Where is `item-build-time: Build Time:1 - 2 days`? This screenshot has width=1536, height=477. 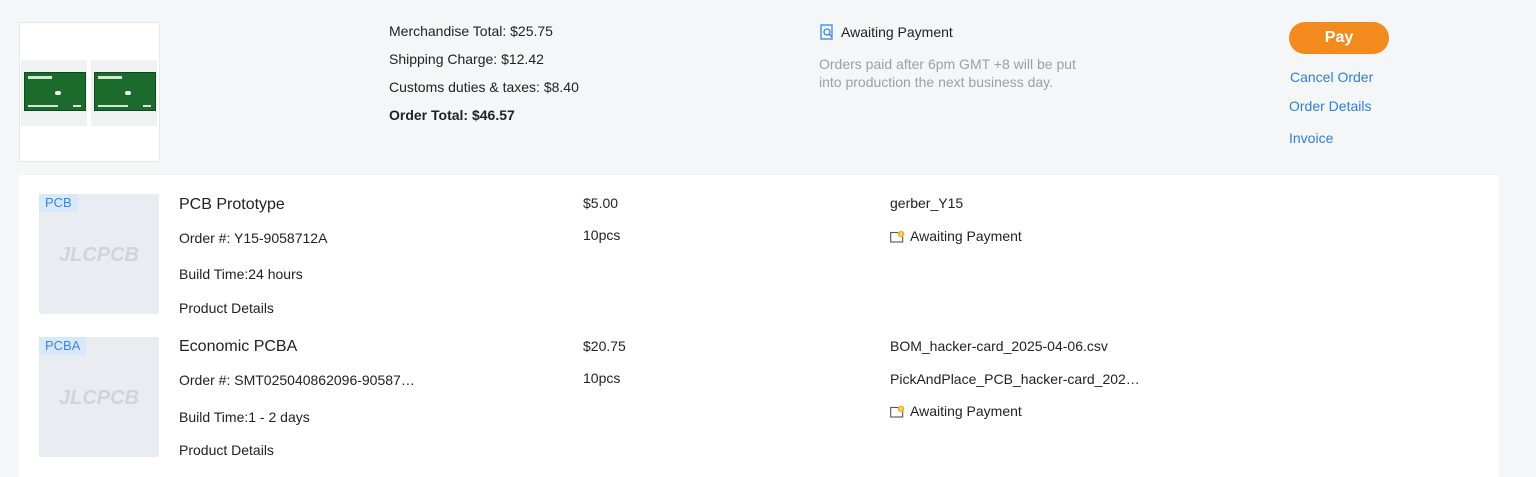
item-build-time: Build Time:1 - 2 days is located at coordinates (244, 417).